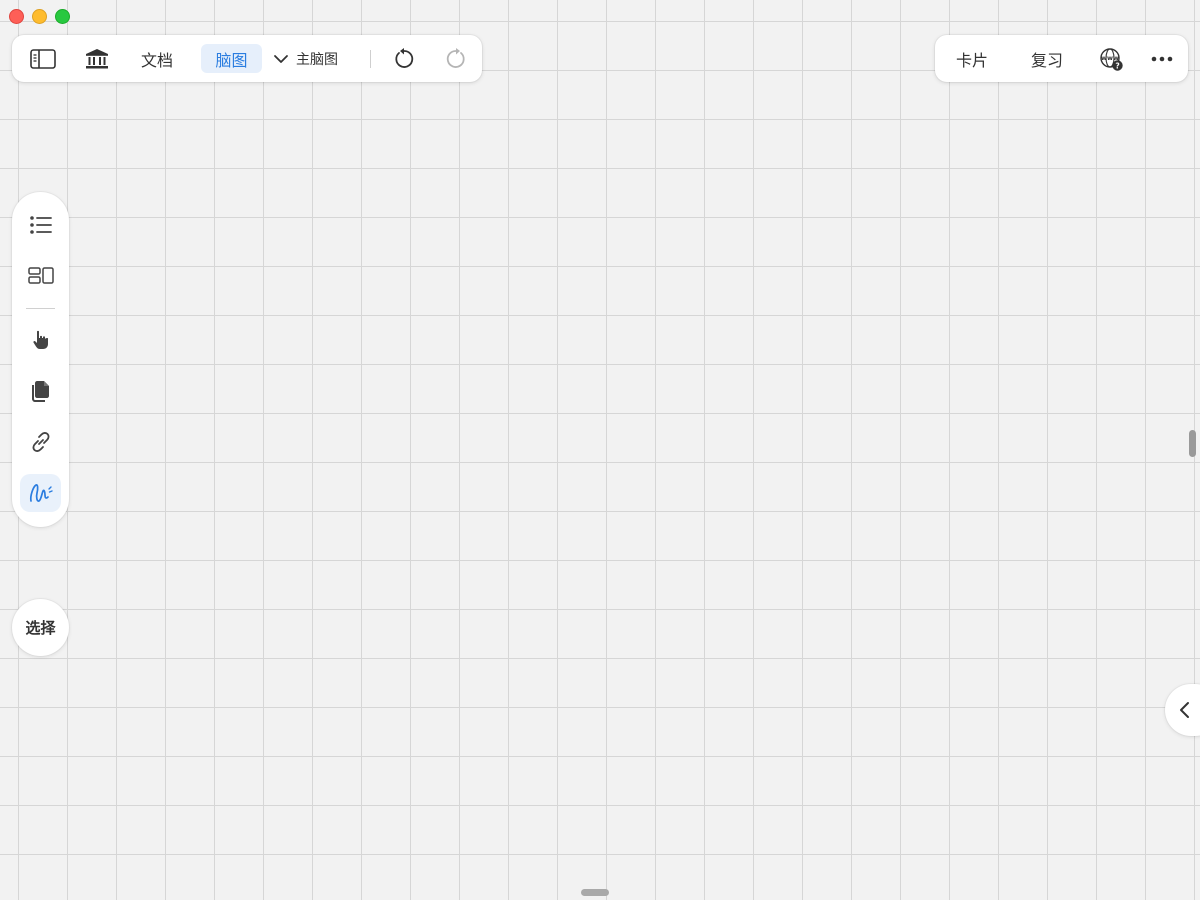  I want to click on minimize-window-button, so click(39, 16).